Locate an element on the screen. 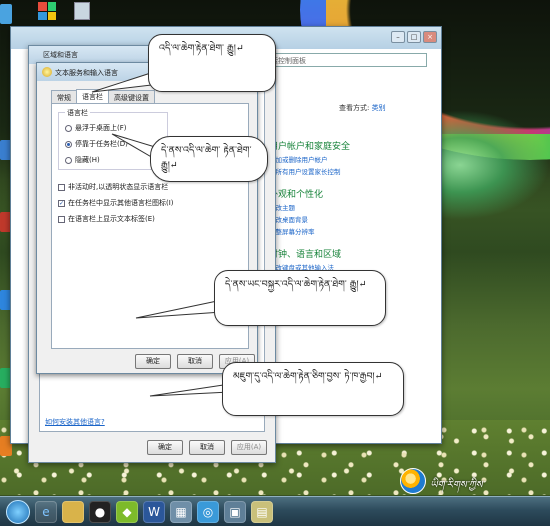 This screenshot has height=526, width=550. internet-explorer-icon: e is located at coordinates (46, 511).